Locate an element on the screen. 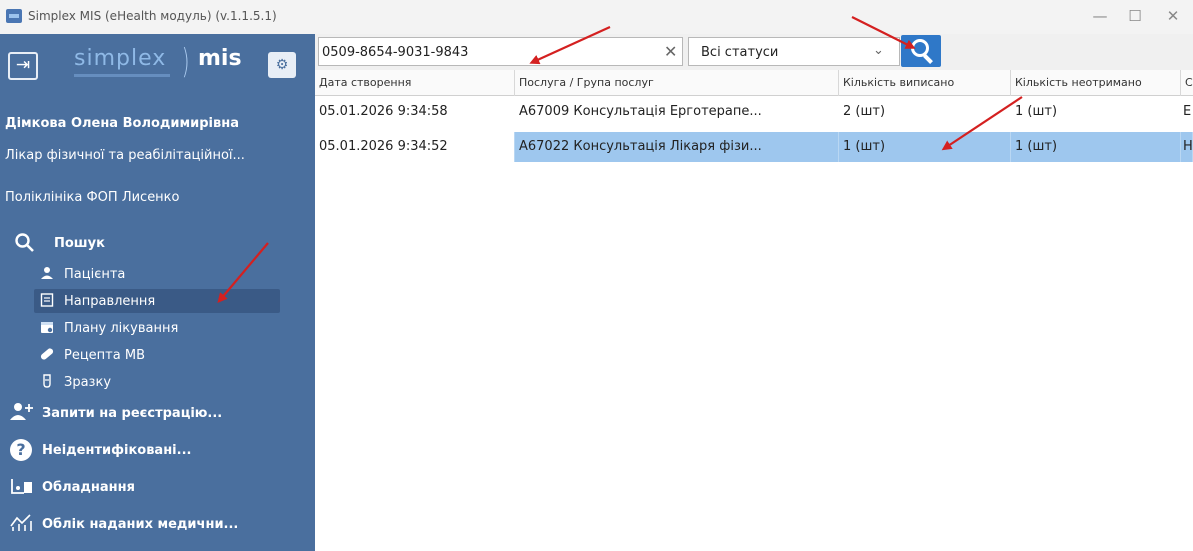  status-dropdown: Всі статуси ⌄ is located at coordinates (794, 51).